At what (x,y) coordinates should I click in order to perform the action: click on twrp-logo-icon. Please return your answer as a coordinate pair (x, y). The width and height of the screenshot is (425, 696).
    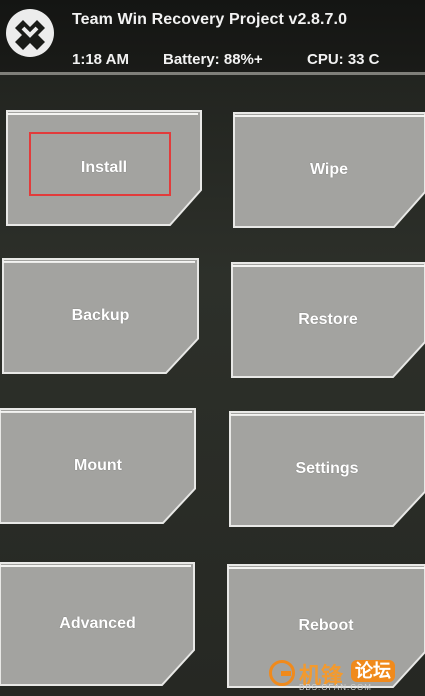
    Looking at the image, I should click on (30, 33).